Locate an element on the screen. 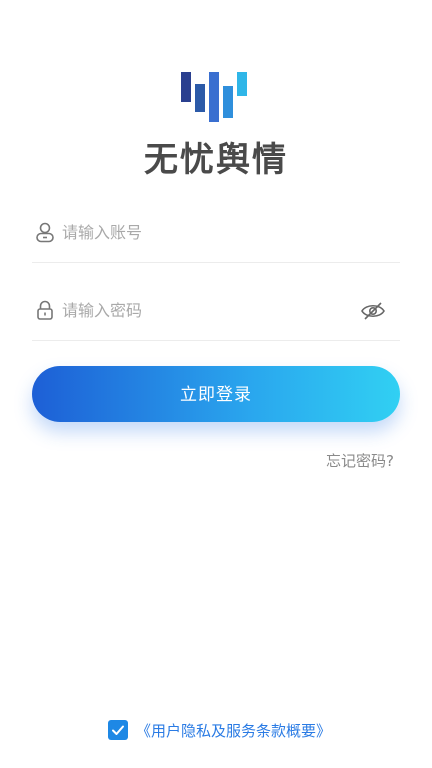 The height and width of the screenshot is (768, 432). check-icon is located at coordinates (118, 730).